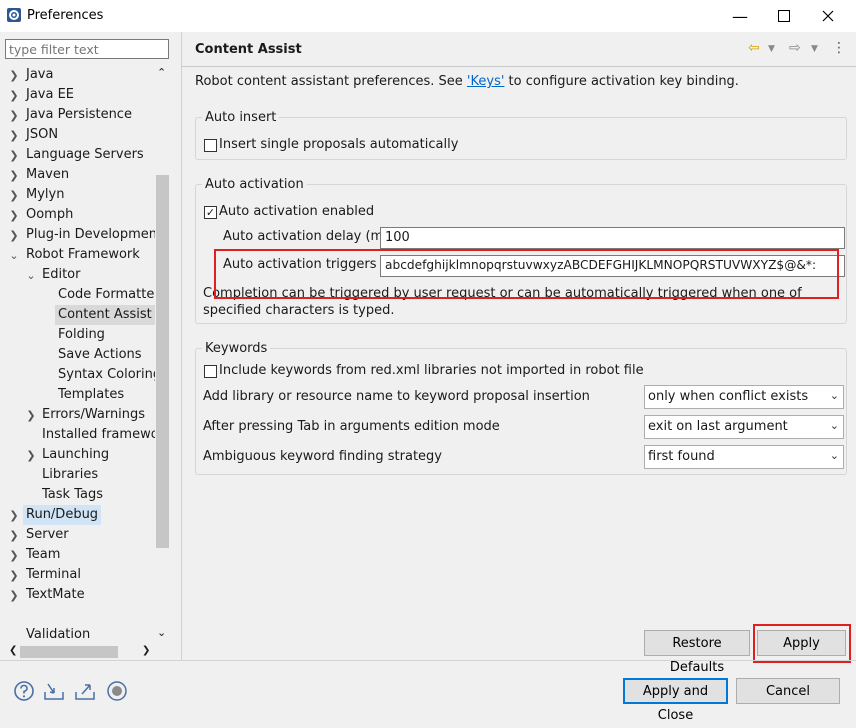 This screenshot has height=728, width=856. I want to click on tree-hscroll-thumb, so click(69, 652).